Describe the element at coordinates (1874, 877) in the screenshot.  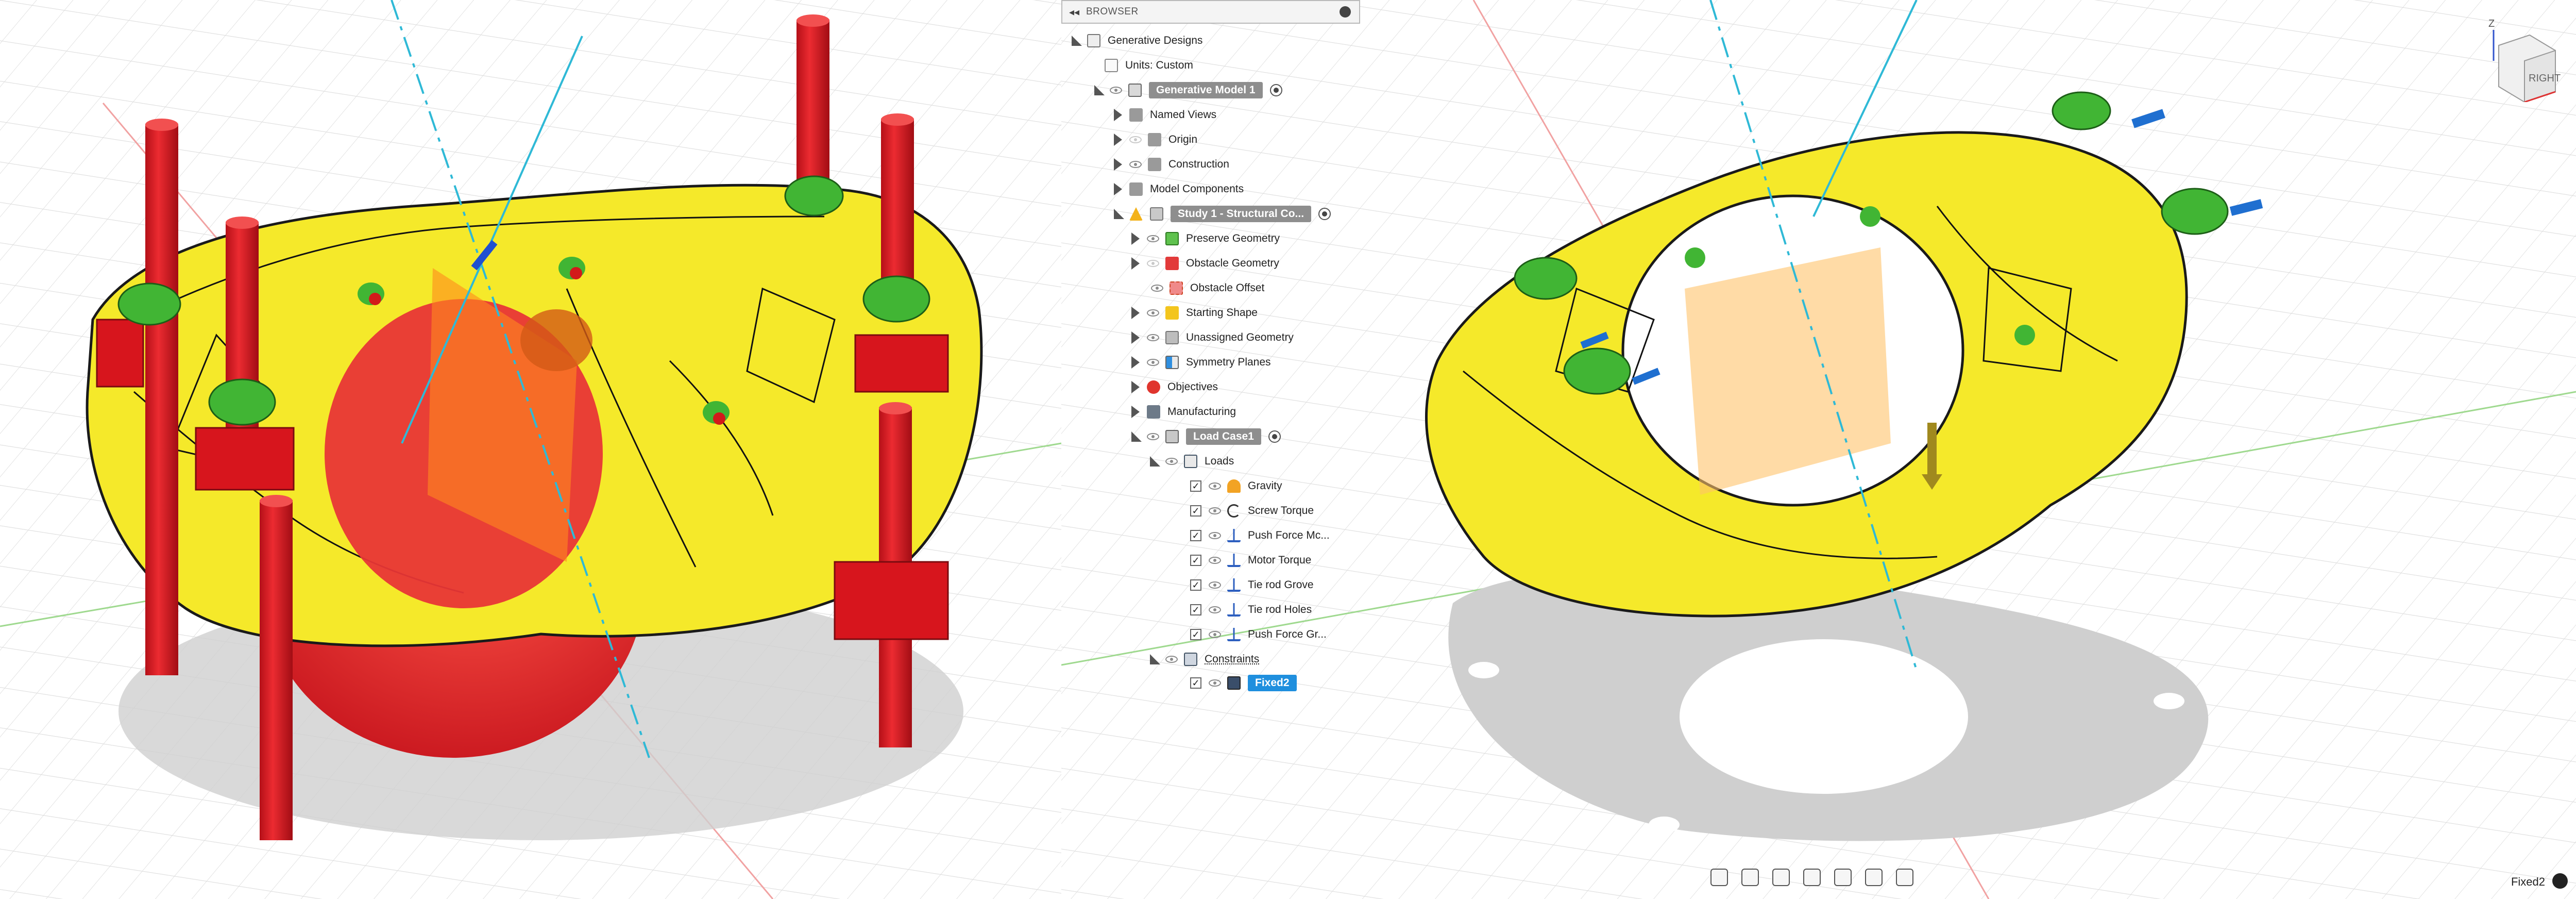
I see `display-settings-icon` at that location.